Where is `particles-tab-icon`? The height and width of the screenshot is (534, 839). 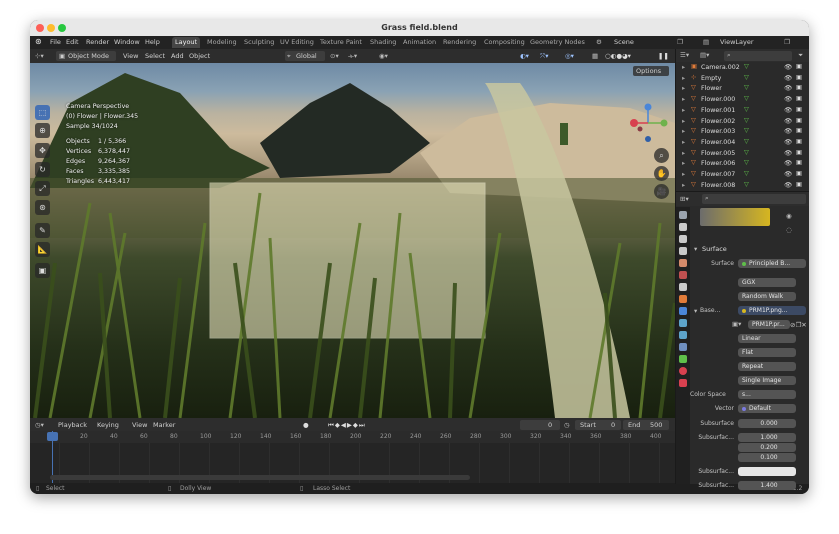 particles-tab-icon is located at coordinates (683, 323).